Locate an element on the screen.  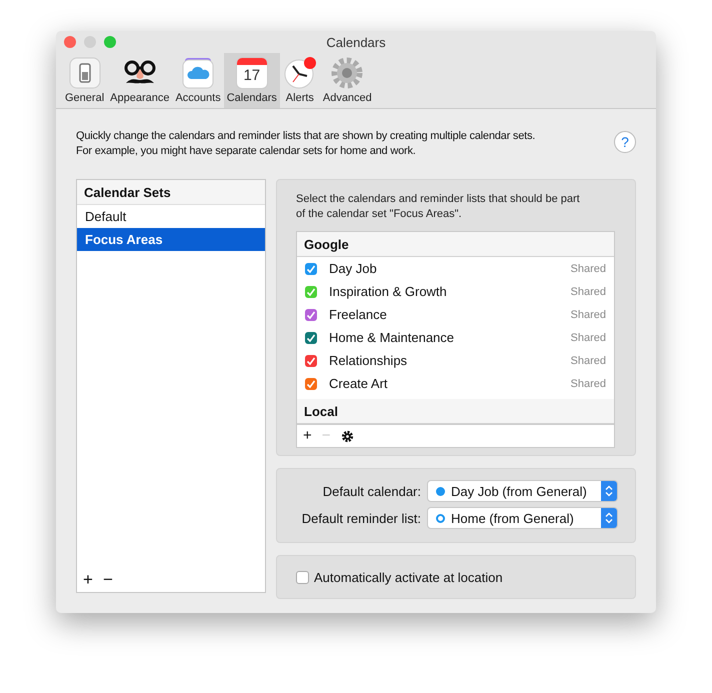
settings-icon is located at coordinates (347, 436).